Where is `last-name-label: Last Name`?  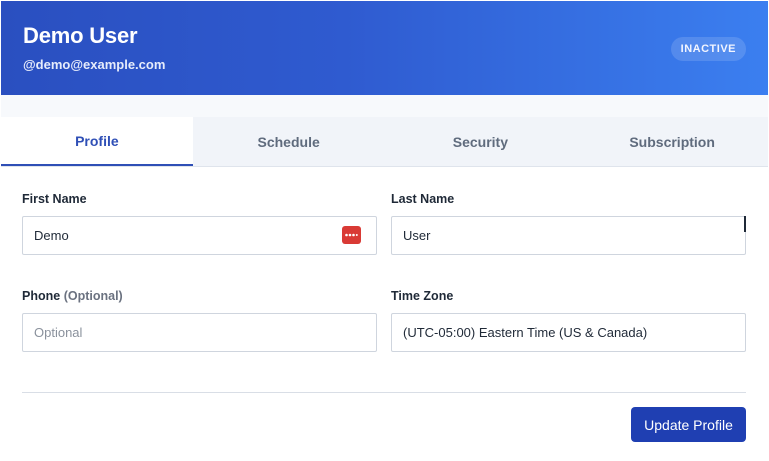 last-name-label: Last Name is located at coordinates (423, 199).